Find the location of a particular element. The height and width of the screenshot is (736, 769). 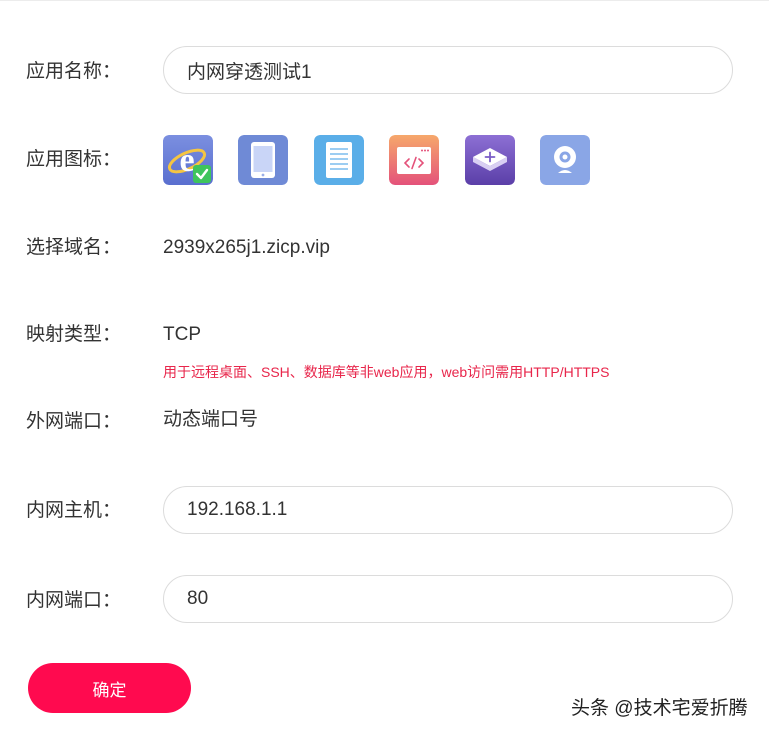

ie-browser-icon: e is located at coordinates (188, 160).